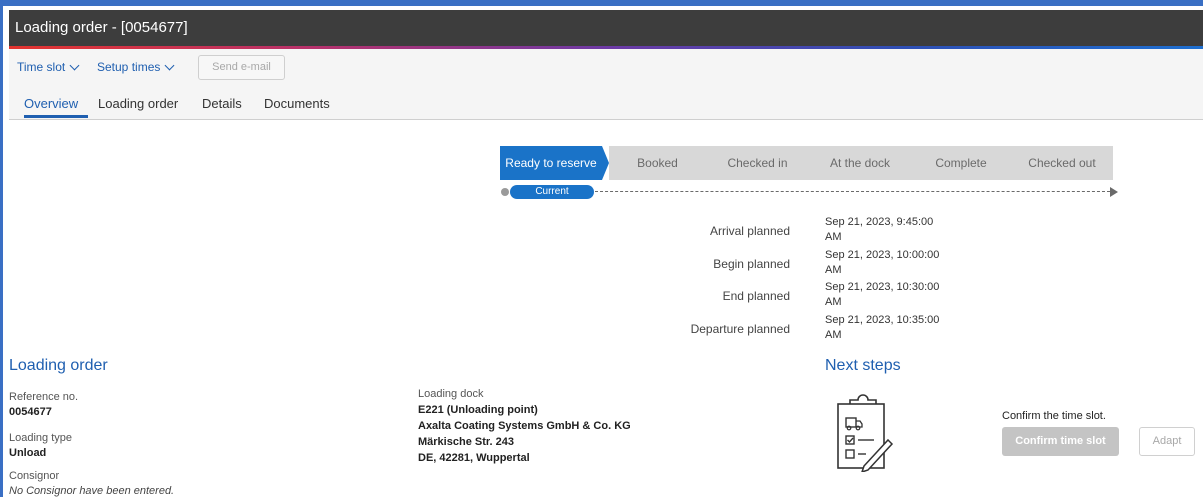 This screenshot has width=1203, height=497. What do you see at coordinates (30, 412) in the screenshot?
I see `reference-value: 0054677` at bounding box center [30, 412].